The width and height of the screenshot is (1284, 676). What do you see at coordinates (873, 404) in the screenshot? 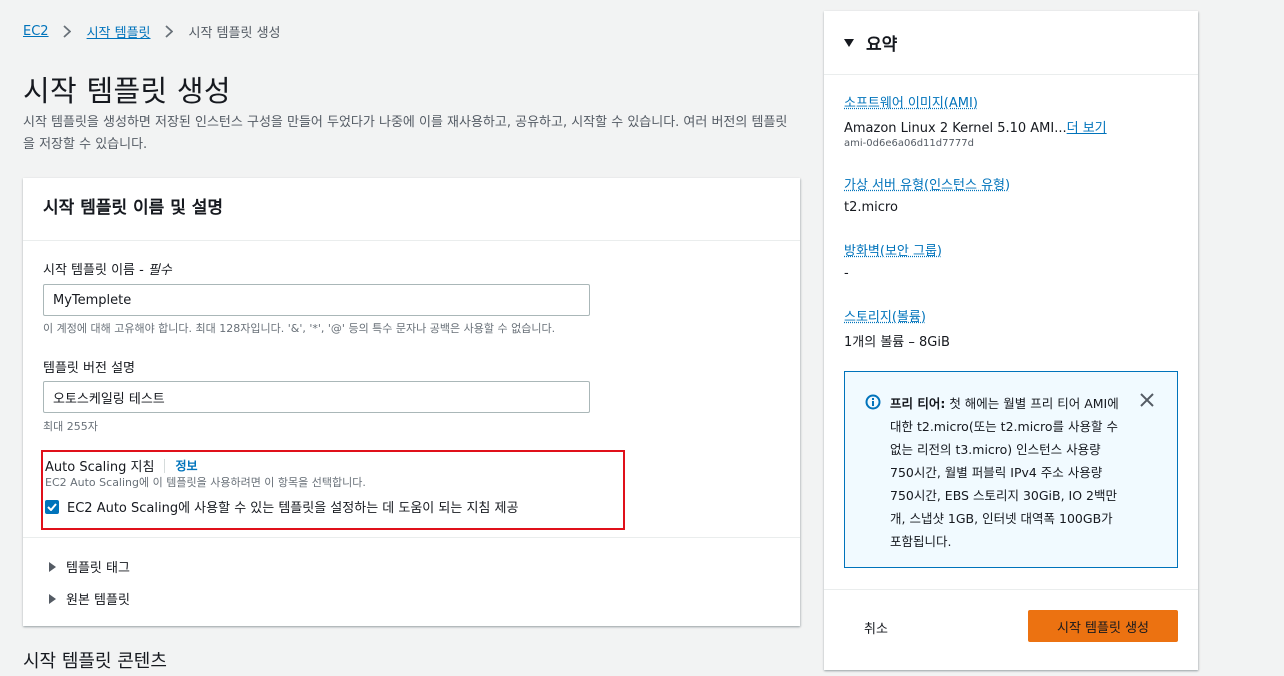
I see `info-icon` at bounding box center [873, 404].